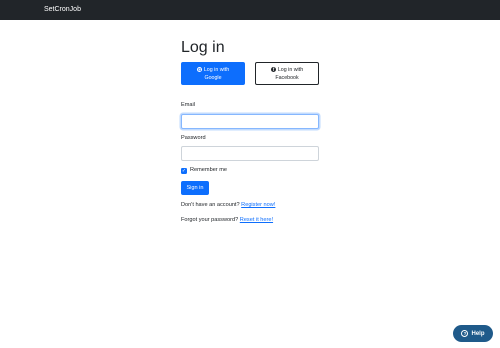 The width and height of the screenshot is (500, 348). I want to click on brand-link: SetCronJob, so click(62, 10).